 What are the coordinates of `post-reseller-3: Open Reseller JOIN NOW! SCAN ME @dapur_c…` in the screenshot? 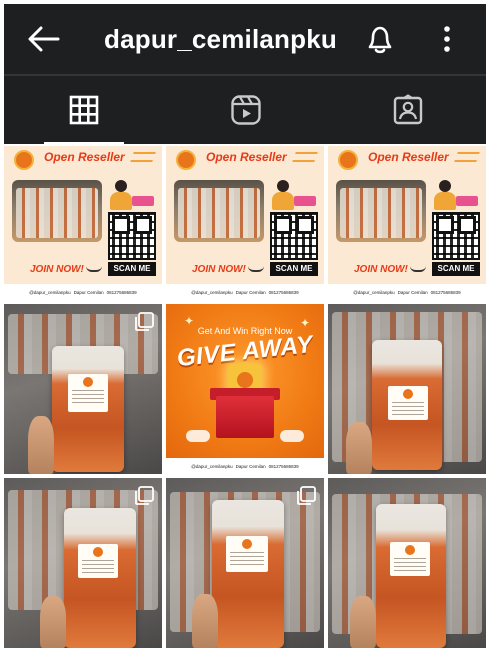 It's located at (407, 223).